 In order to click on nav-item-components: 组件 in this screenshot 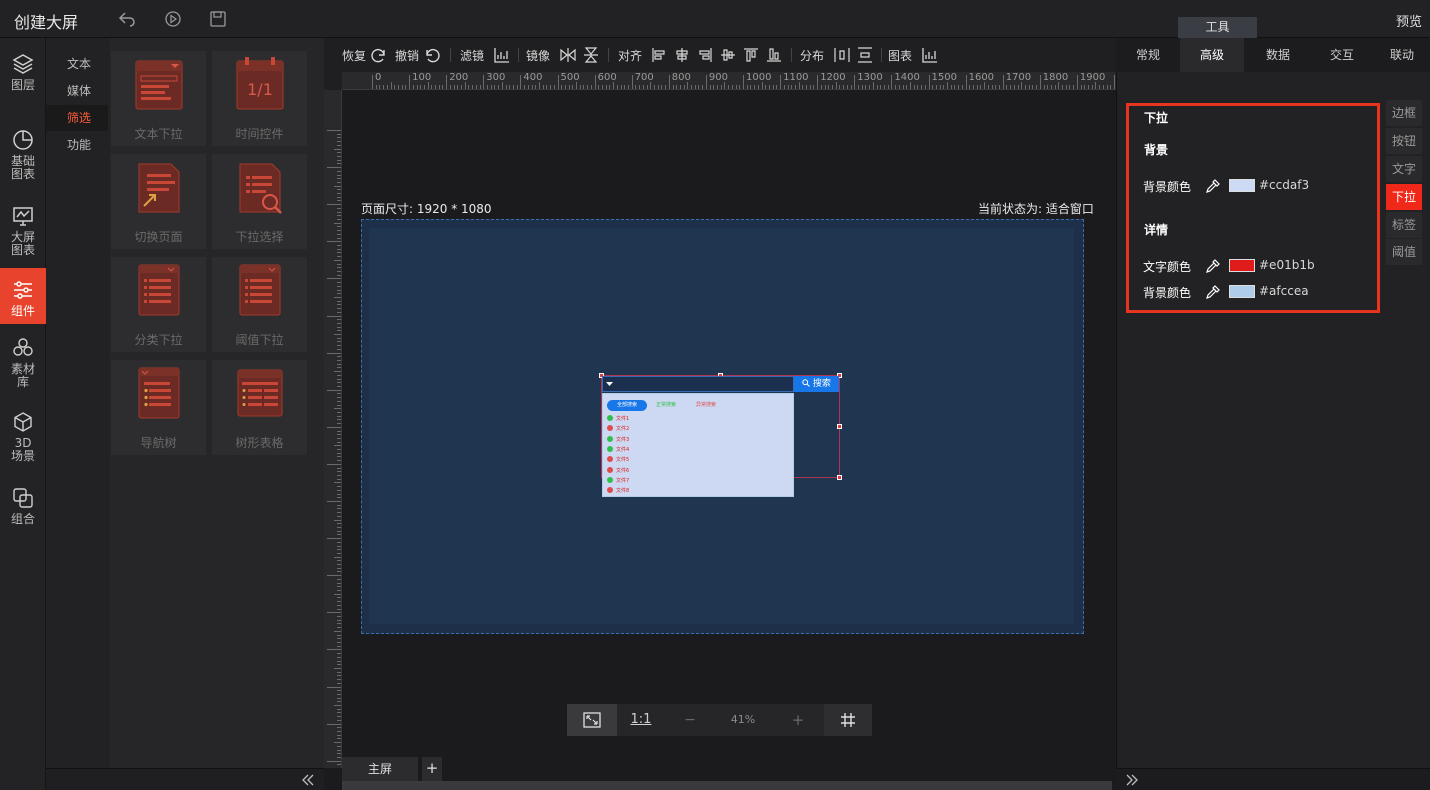, I will do `click(23, 296)`.